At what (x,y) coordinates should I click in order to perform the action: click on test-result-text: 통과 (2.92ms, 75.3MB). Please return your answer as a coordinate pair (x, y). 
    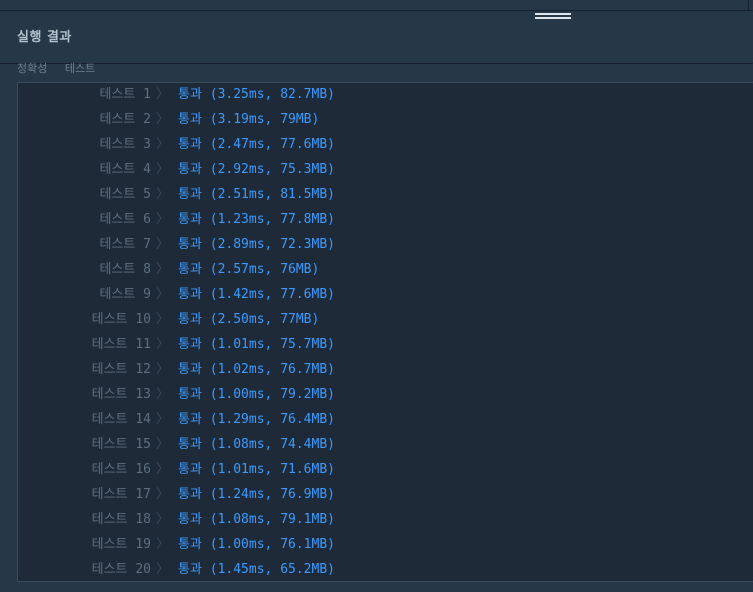
    Looking at the image, I should click on (256, 169).